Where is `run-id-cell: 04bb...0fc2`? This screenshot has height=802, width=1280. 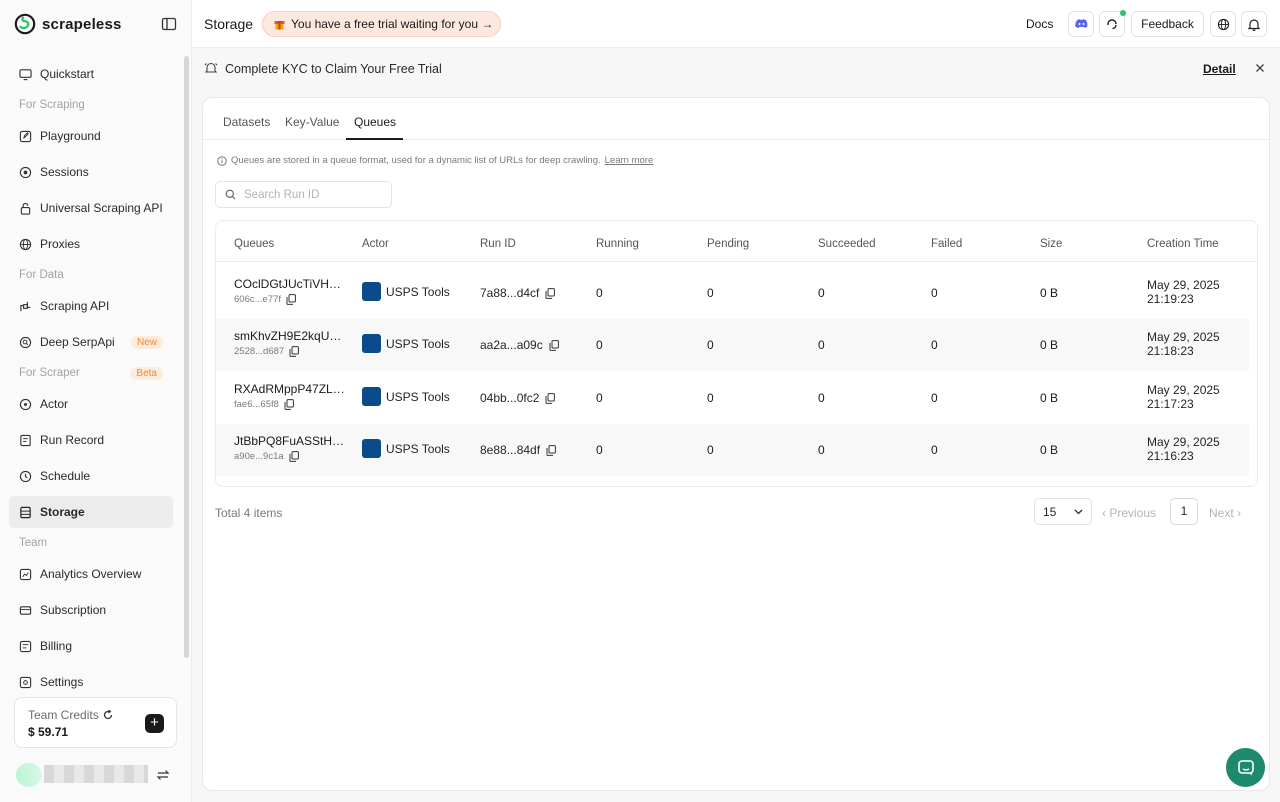
run-id-cell: 04bb...0fc2 is located at coordinates (518, 398).